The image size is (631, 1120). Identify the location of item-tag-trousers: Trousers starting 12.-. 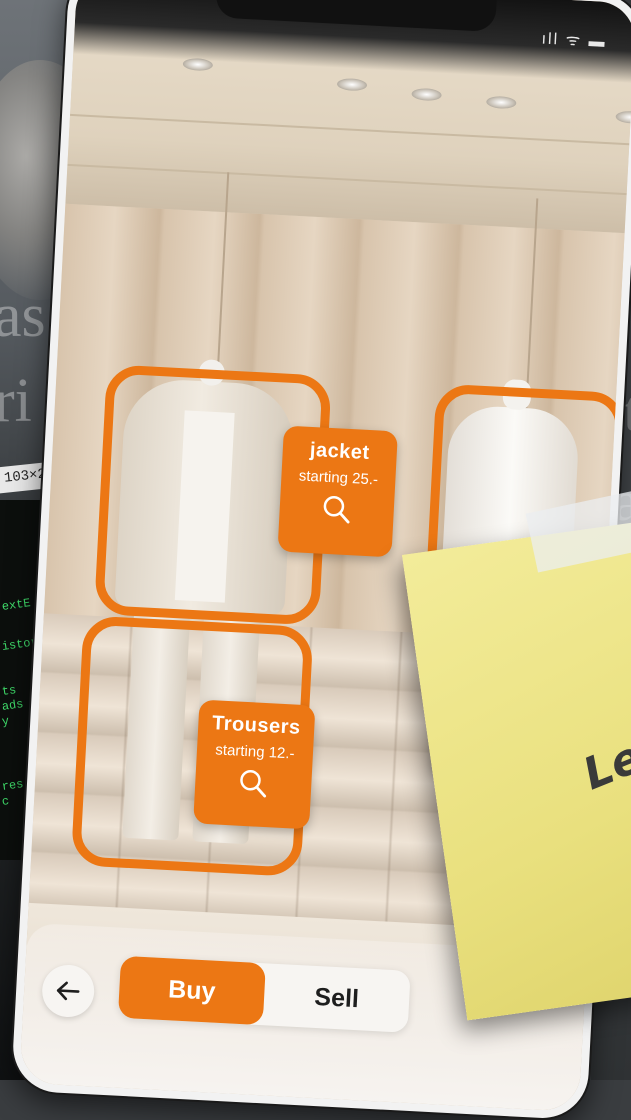
(254, 764).